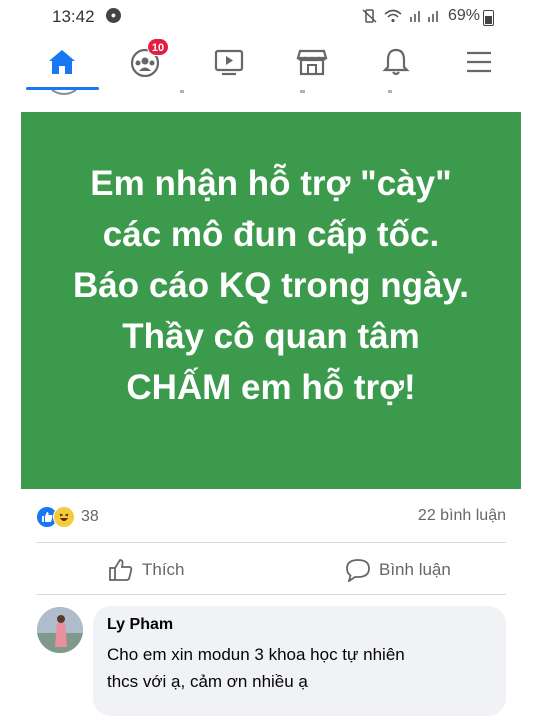 Image resolution: width=558 pixels, height=716 pixels. I want to click on battery-icon, so click(488, 18).